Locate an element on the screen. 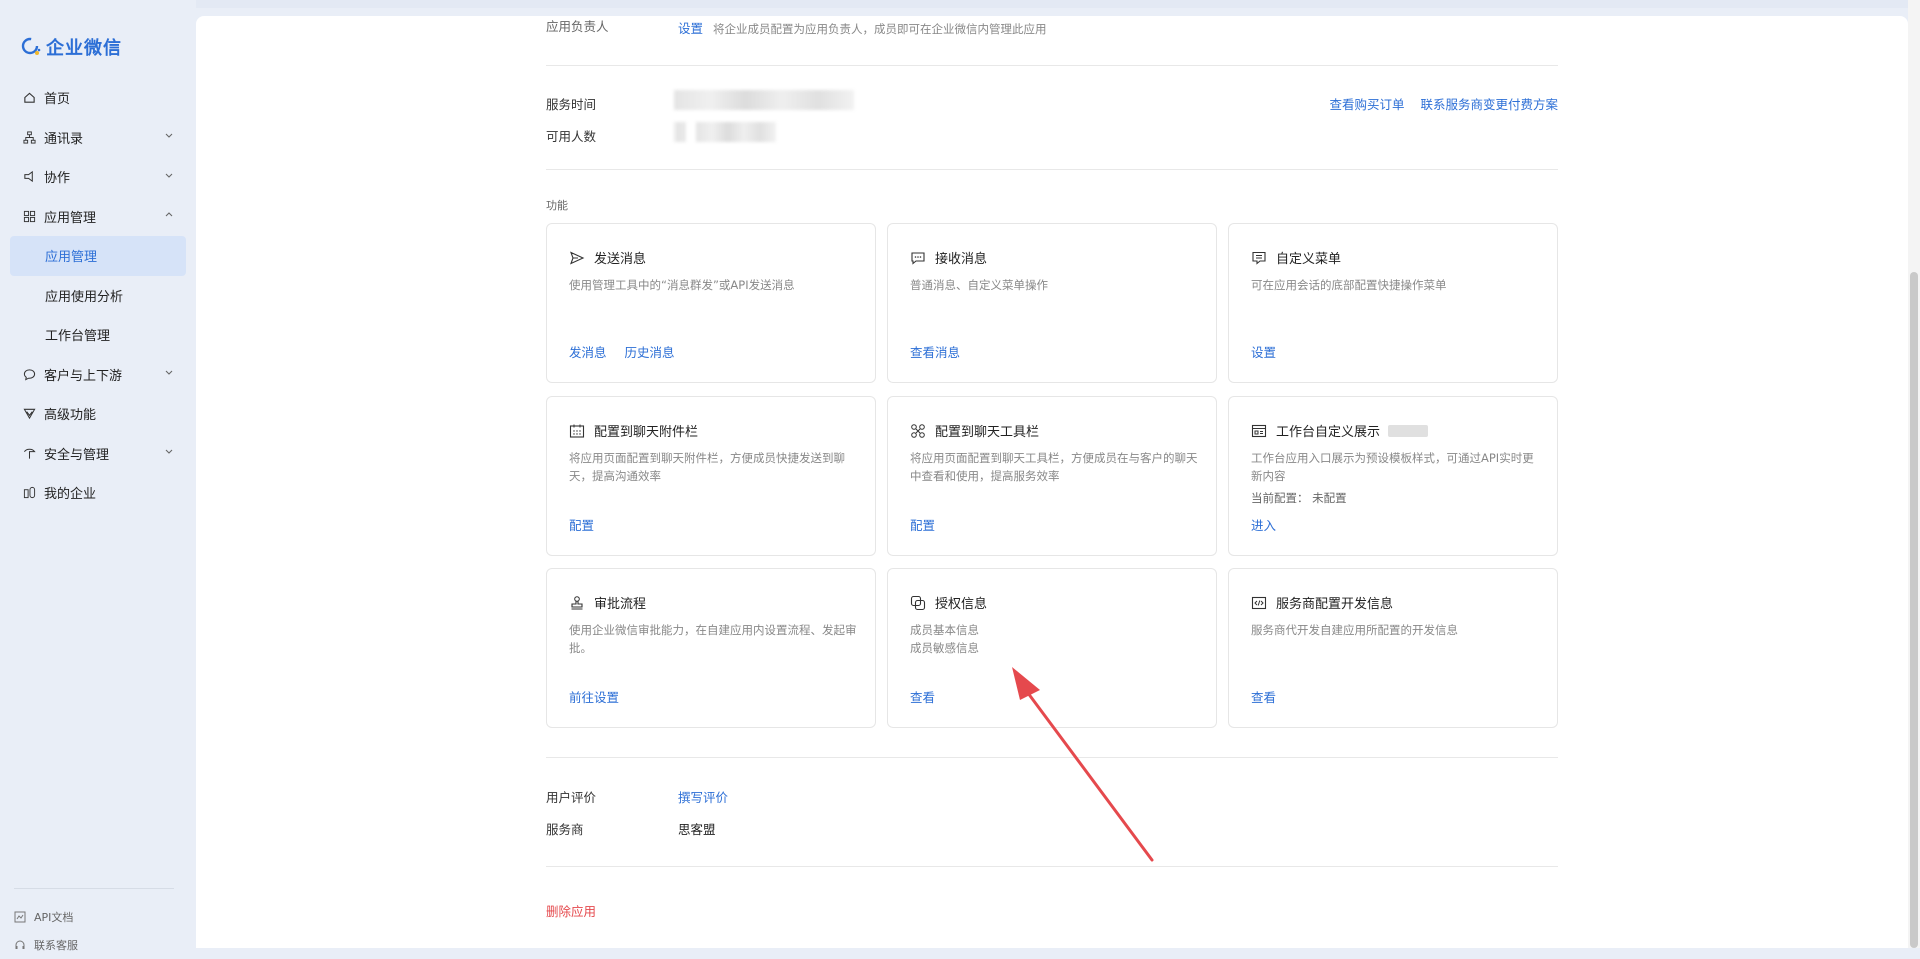 The width and height of the screenshot is (1920, 959). feature-card-title: 接收消息 is located at coordinates (961, 259).